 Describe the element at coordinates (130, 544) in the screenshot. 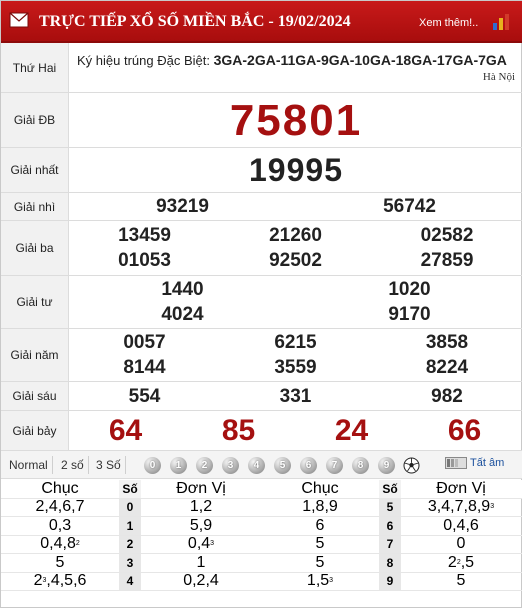

I see `digit-value: 2` at that location.